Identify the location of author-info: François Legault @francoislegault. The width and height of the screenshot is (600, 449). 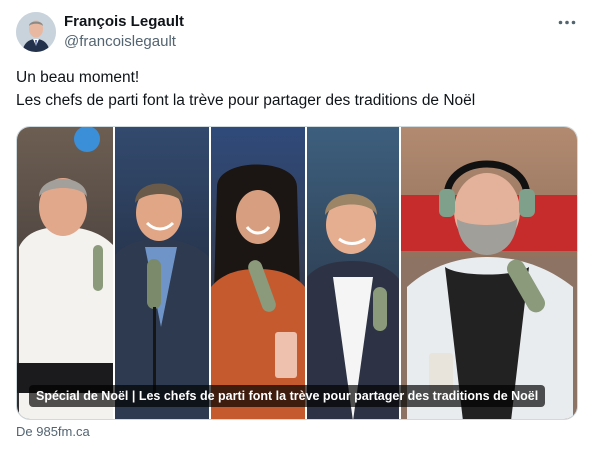
(124, 32).